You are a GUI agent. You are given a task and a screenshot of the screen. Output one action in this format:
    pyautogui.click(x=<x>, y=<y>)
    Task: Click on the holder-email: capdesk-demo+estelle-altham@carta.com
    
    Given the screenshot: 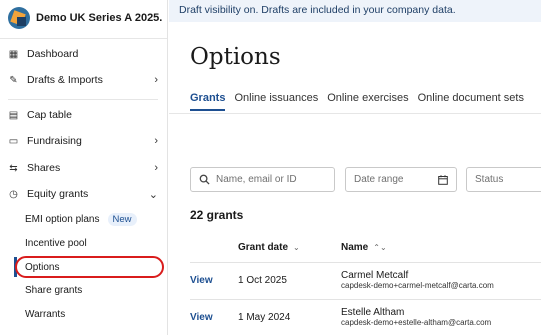 What is the action you would take?
    pyautogui.click(x=416, y=322)
    